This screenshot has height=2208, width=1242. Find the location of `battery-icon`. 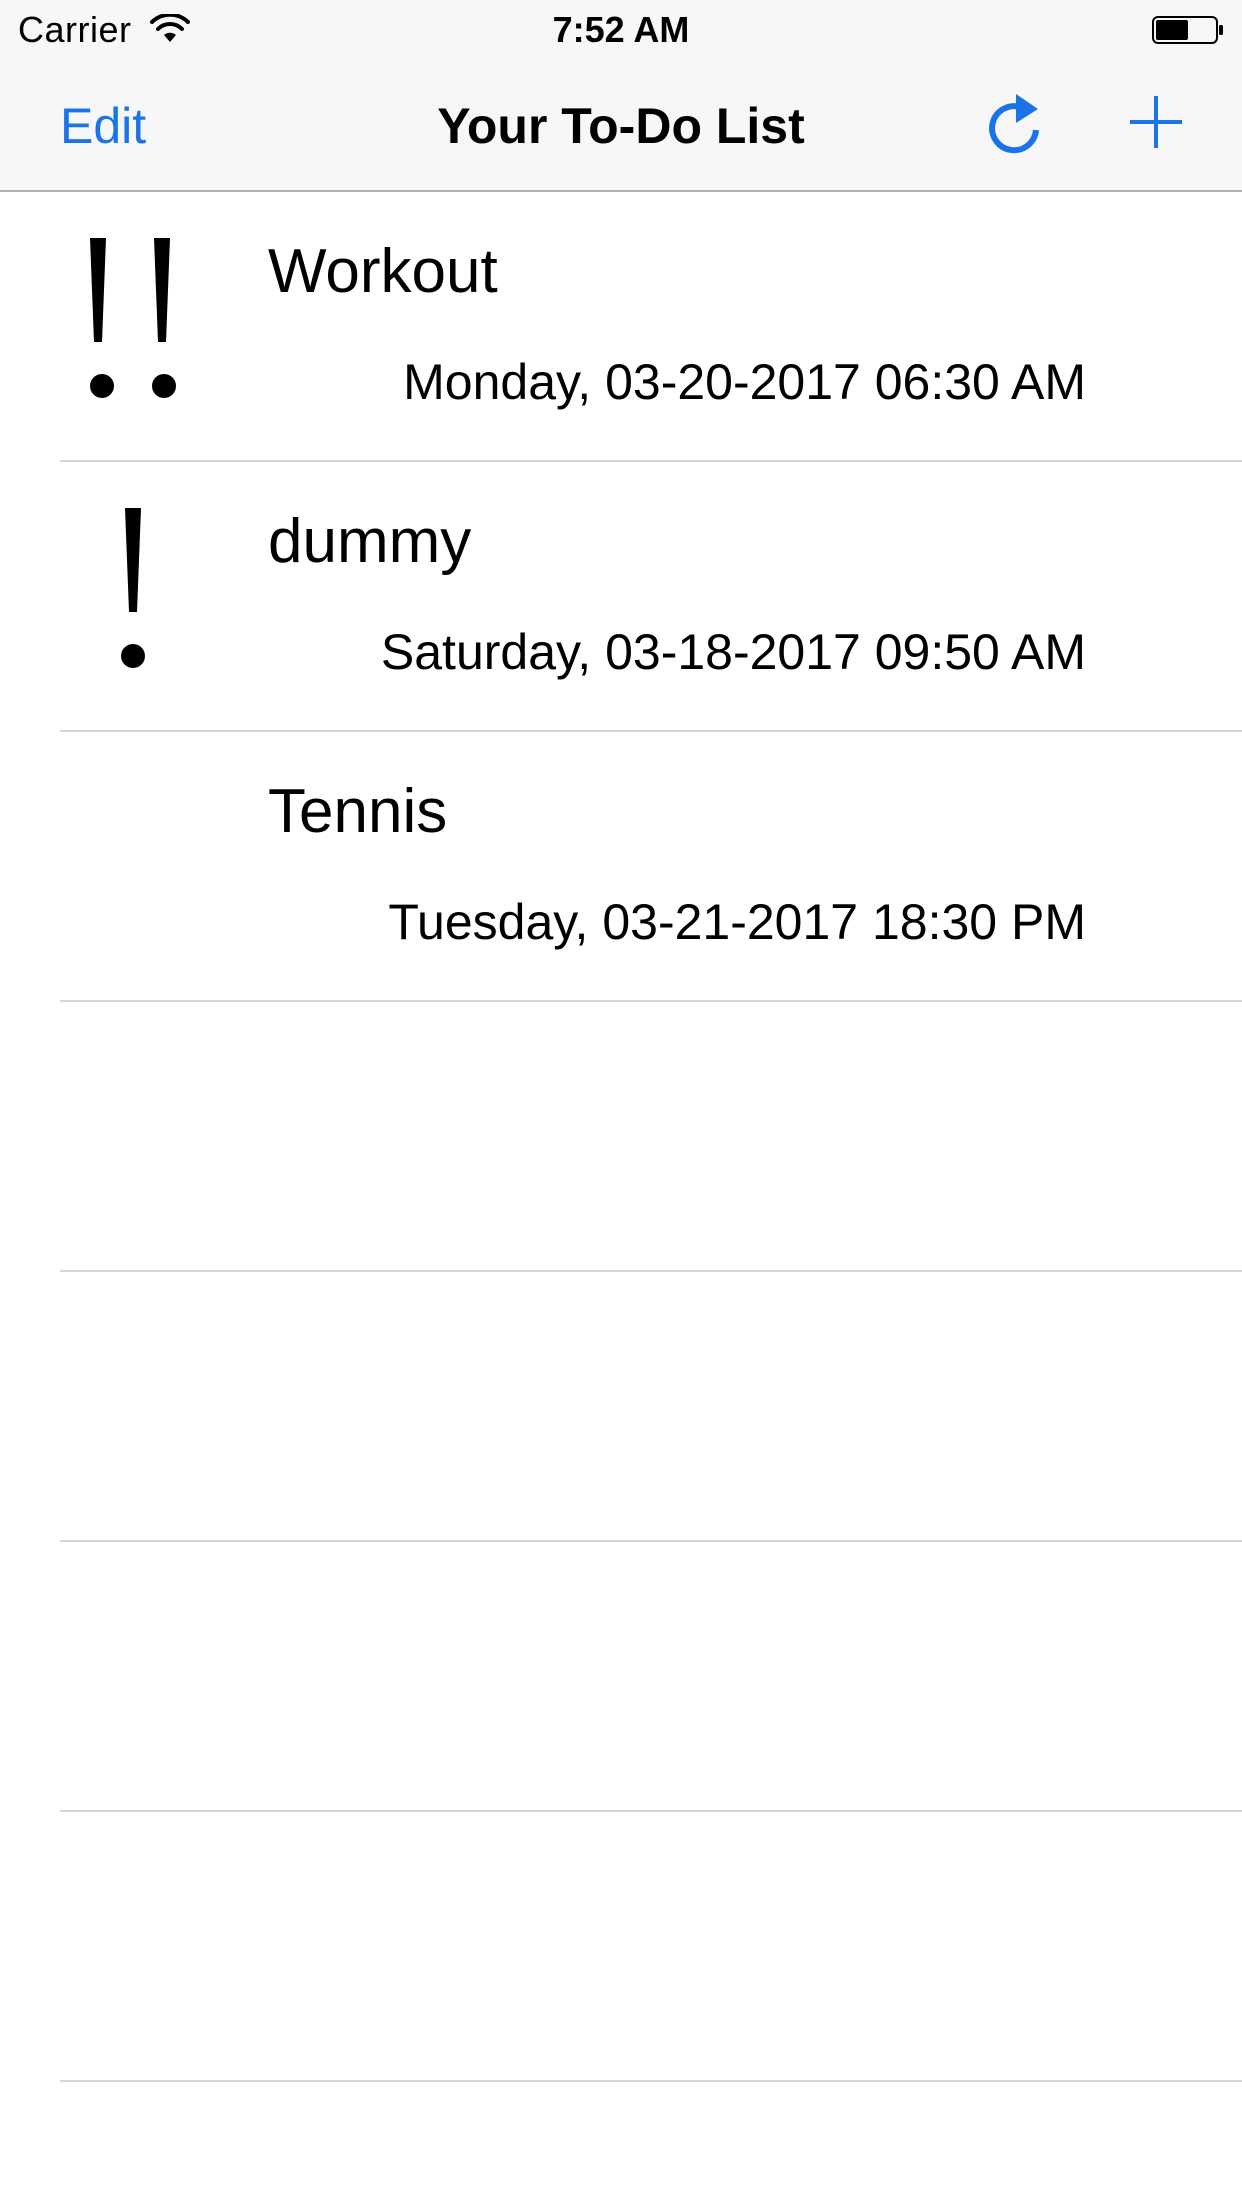

battery-icon is located at coordinates (1187, 30).